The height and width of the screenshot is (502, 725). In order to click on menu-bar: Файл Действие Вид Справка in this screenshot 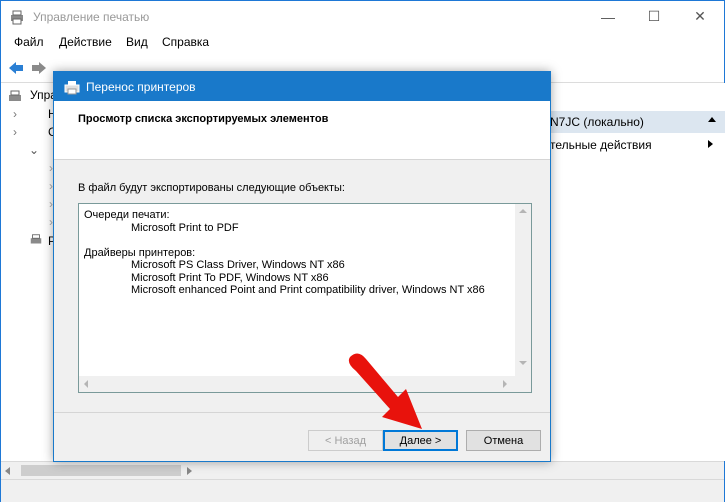, I will do `click(362, 43)`.